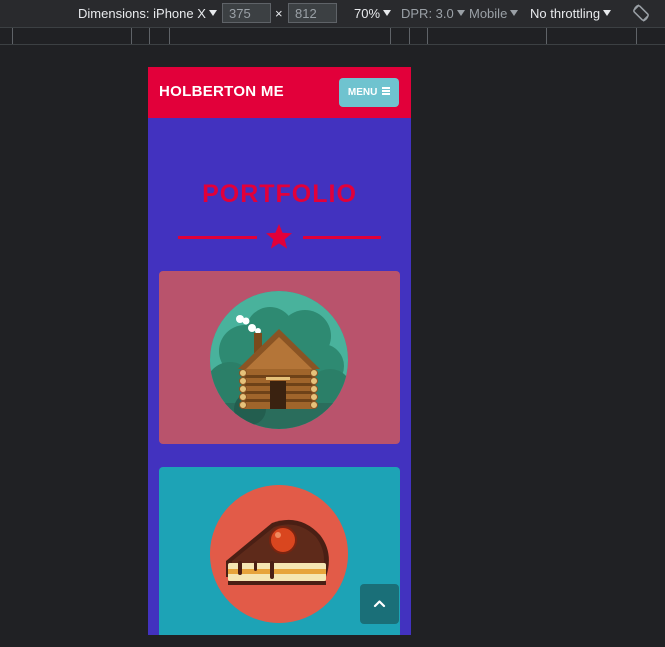 This screenshot has height=647, width=665. Describe the element at coordinates (217, 237) in the screenshot. I see `divider-line-left` at that location.